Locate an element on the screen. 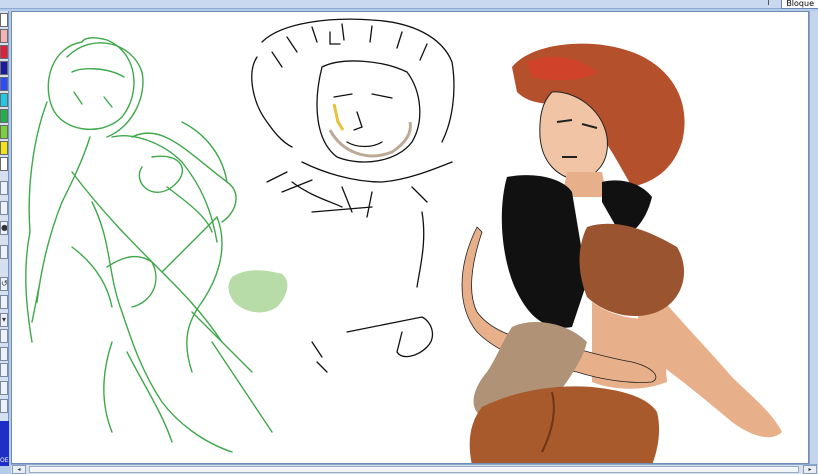  color-swatch-lime is located at coordinates (4, 132).